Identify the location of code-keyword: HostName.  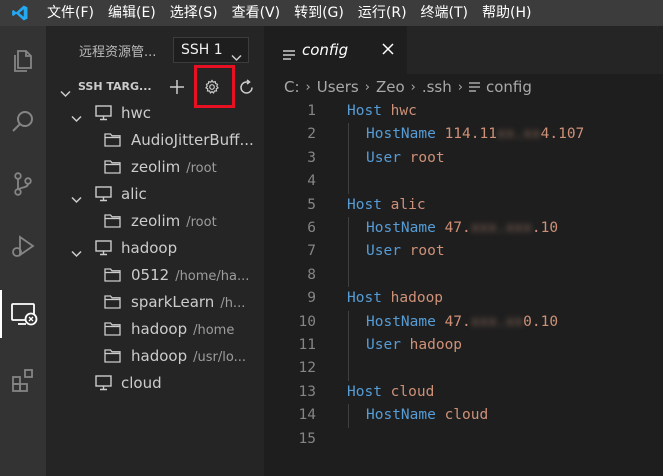
(401, 134).